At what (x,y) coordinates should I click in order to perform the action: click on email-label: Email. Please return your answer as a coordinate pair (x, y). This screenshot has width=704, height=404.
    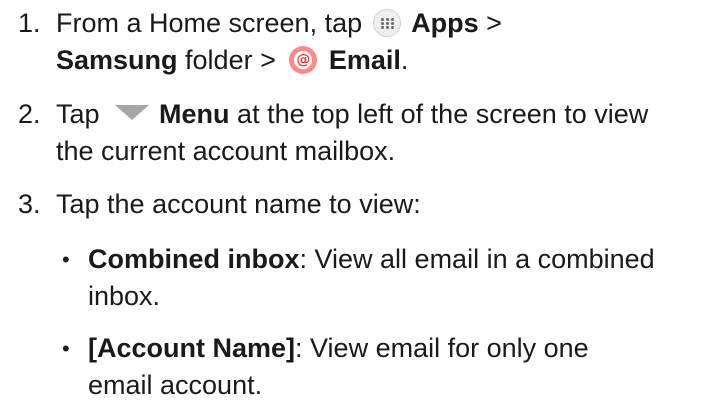
    Looking at the image, I should click on (364, 60).